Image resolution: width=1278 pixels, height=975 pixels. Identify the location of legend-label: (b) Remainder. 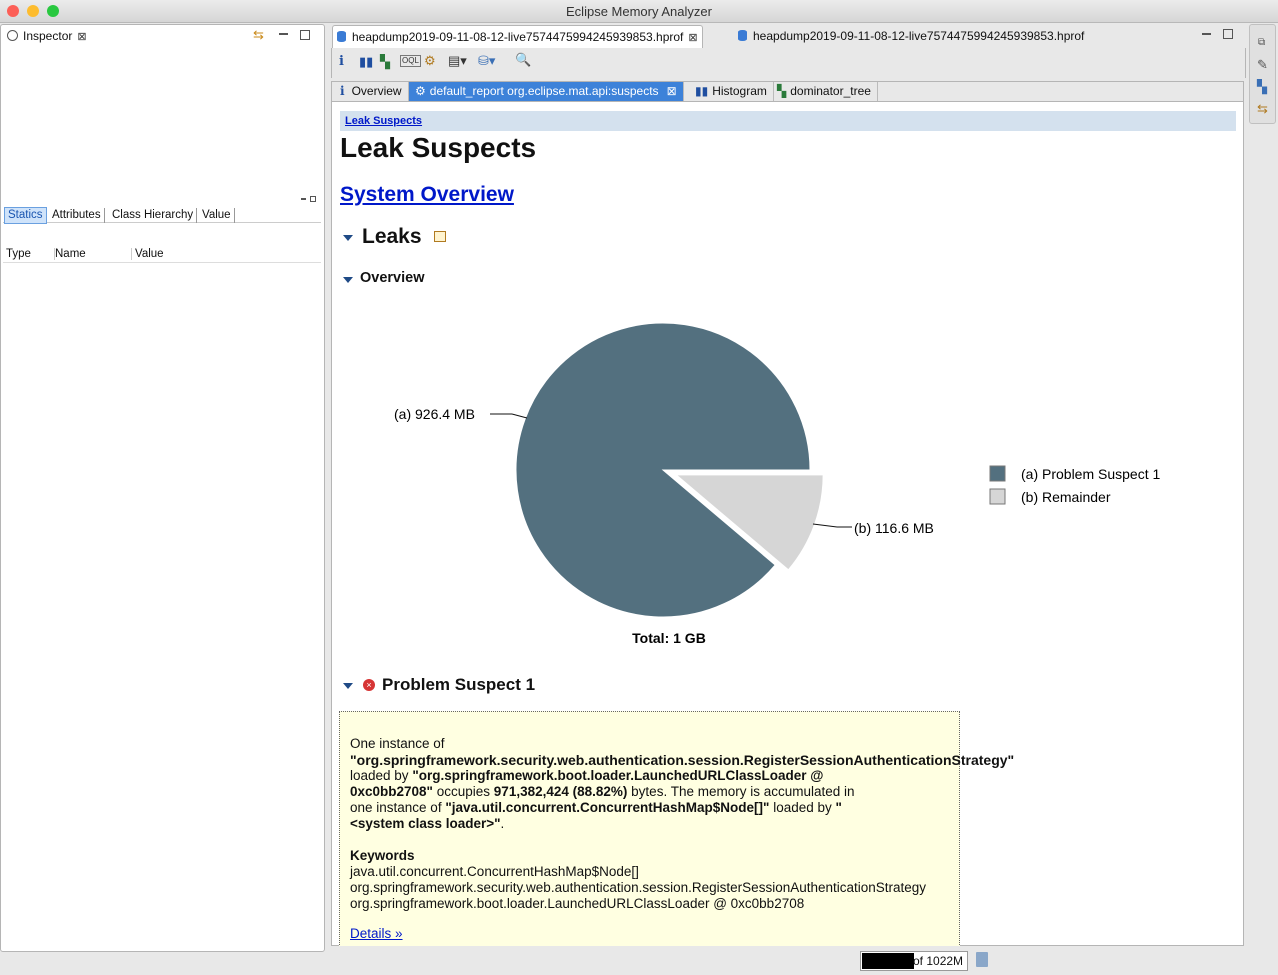
(1066, 497).